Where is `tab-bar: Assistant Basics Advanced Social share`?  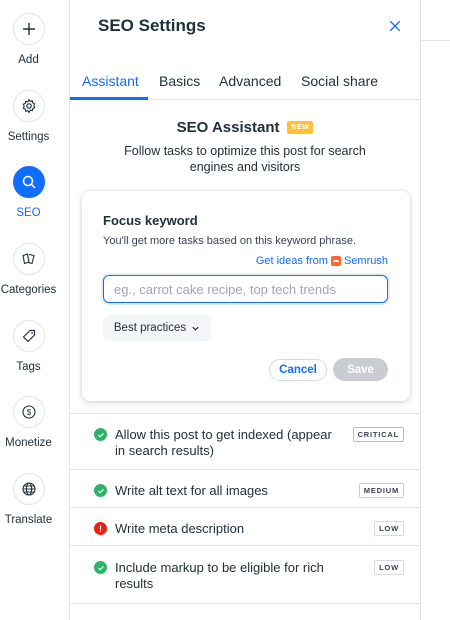 tab-bar: Assistant Basics Advanced Social share is located at coordinates (245, 81).